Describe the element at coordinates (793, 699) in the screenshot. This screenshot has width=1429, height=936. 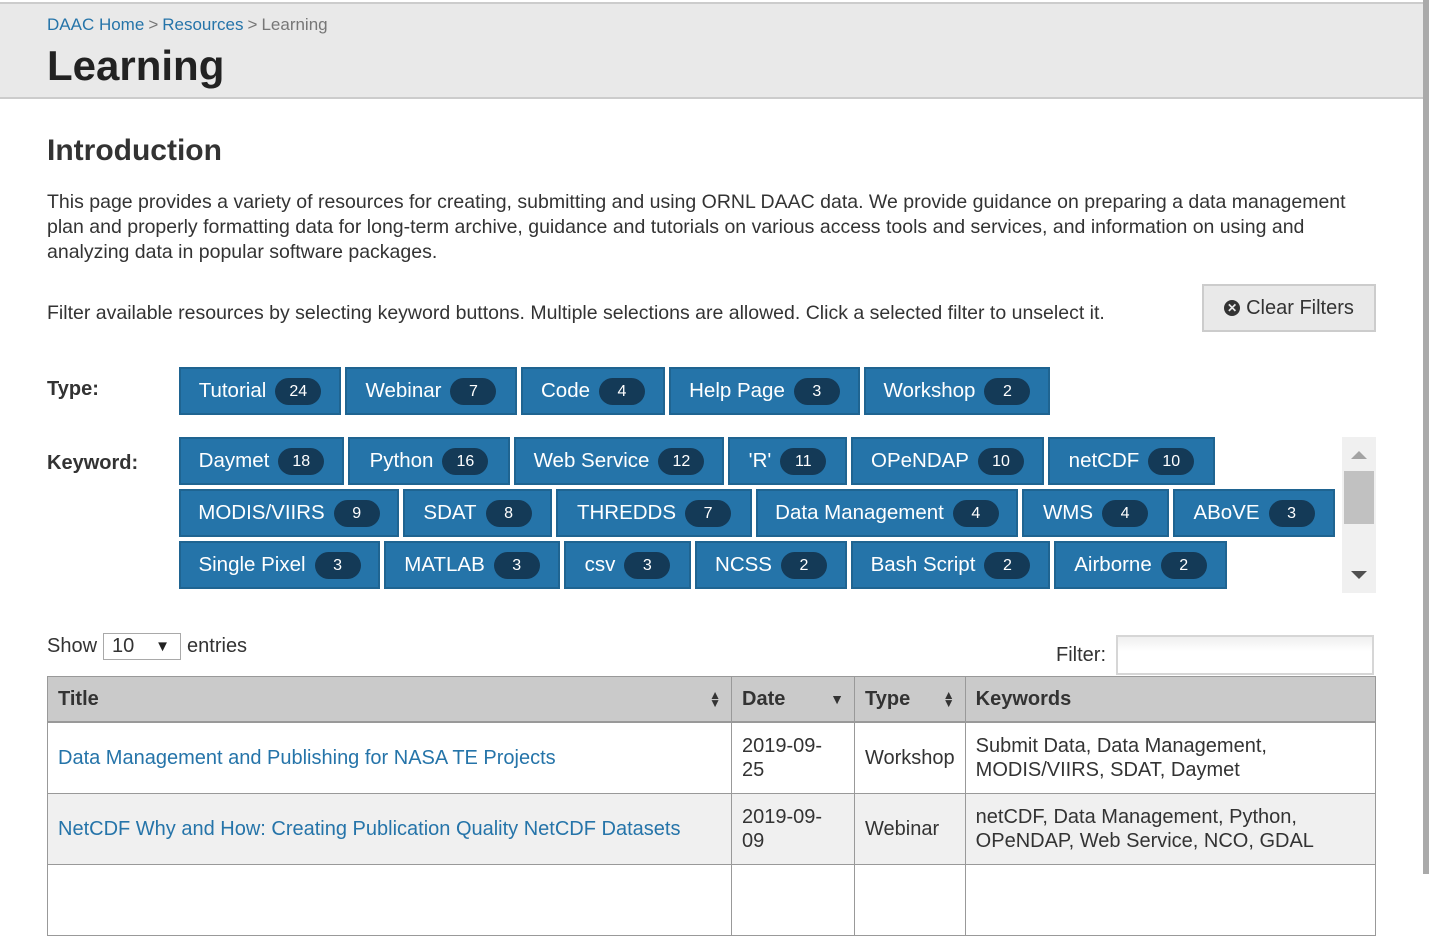
I see `column-header-date: Date ▼` at that location.